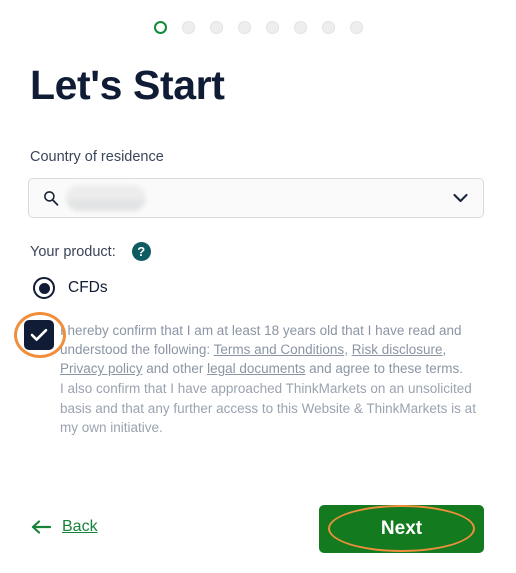 The width and height of the screenshot is (516, 573). Describe the element at coordinates (97, 157) in the screenshot. I see `country-field-label: Country of residence` at that location.